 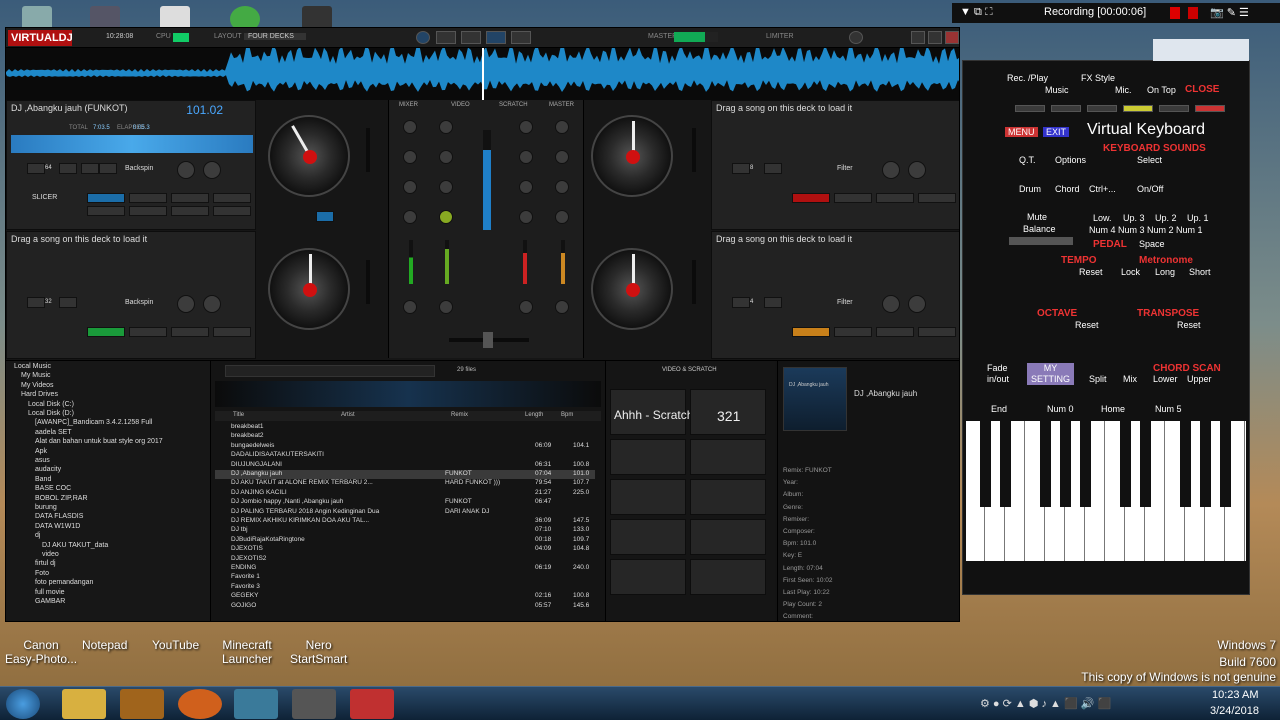 What do you see at coordinates (405, 427) in the screenshot?
I see `table-row: breakbeat1` at bounding box center [405, 427].